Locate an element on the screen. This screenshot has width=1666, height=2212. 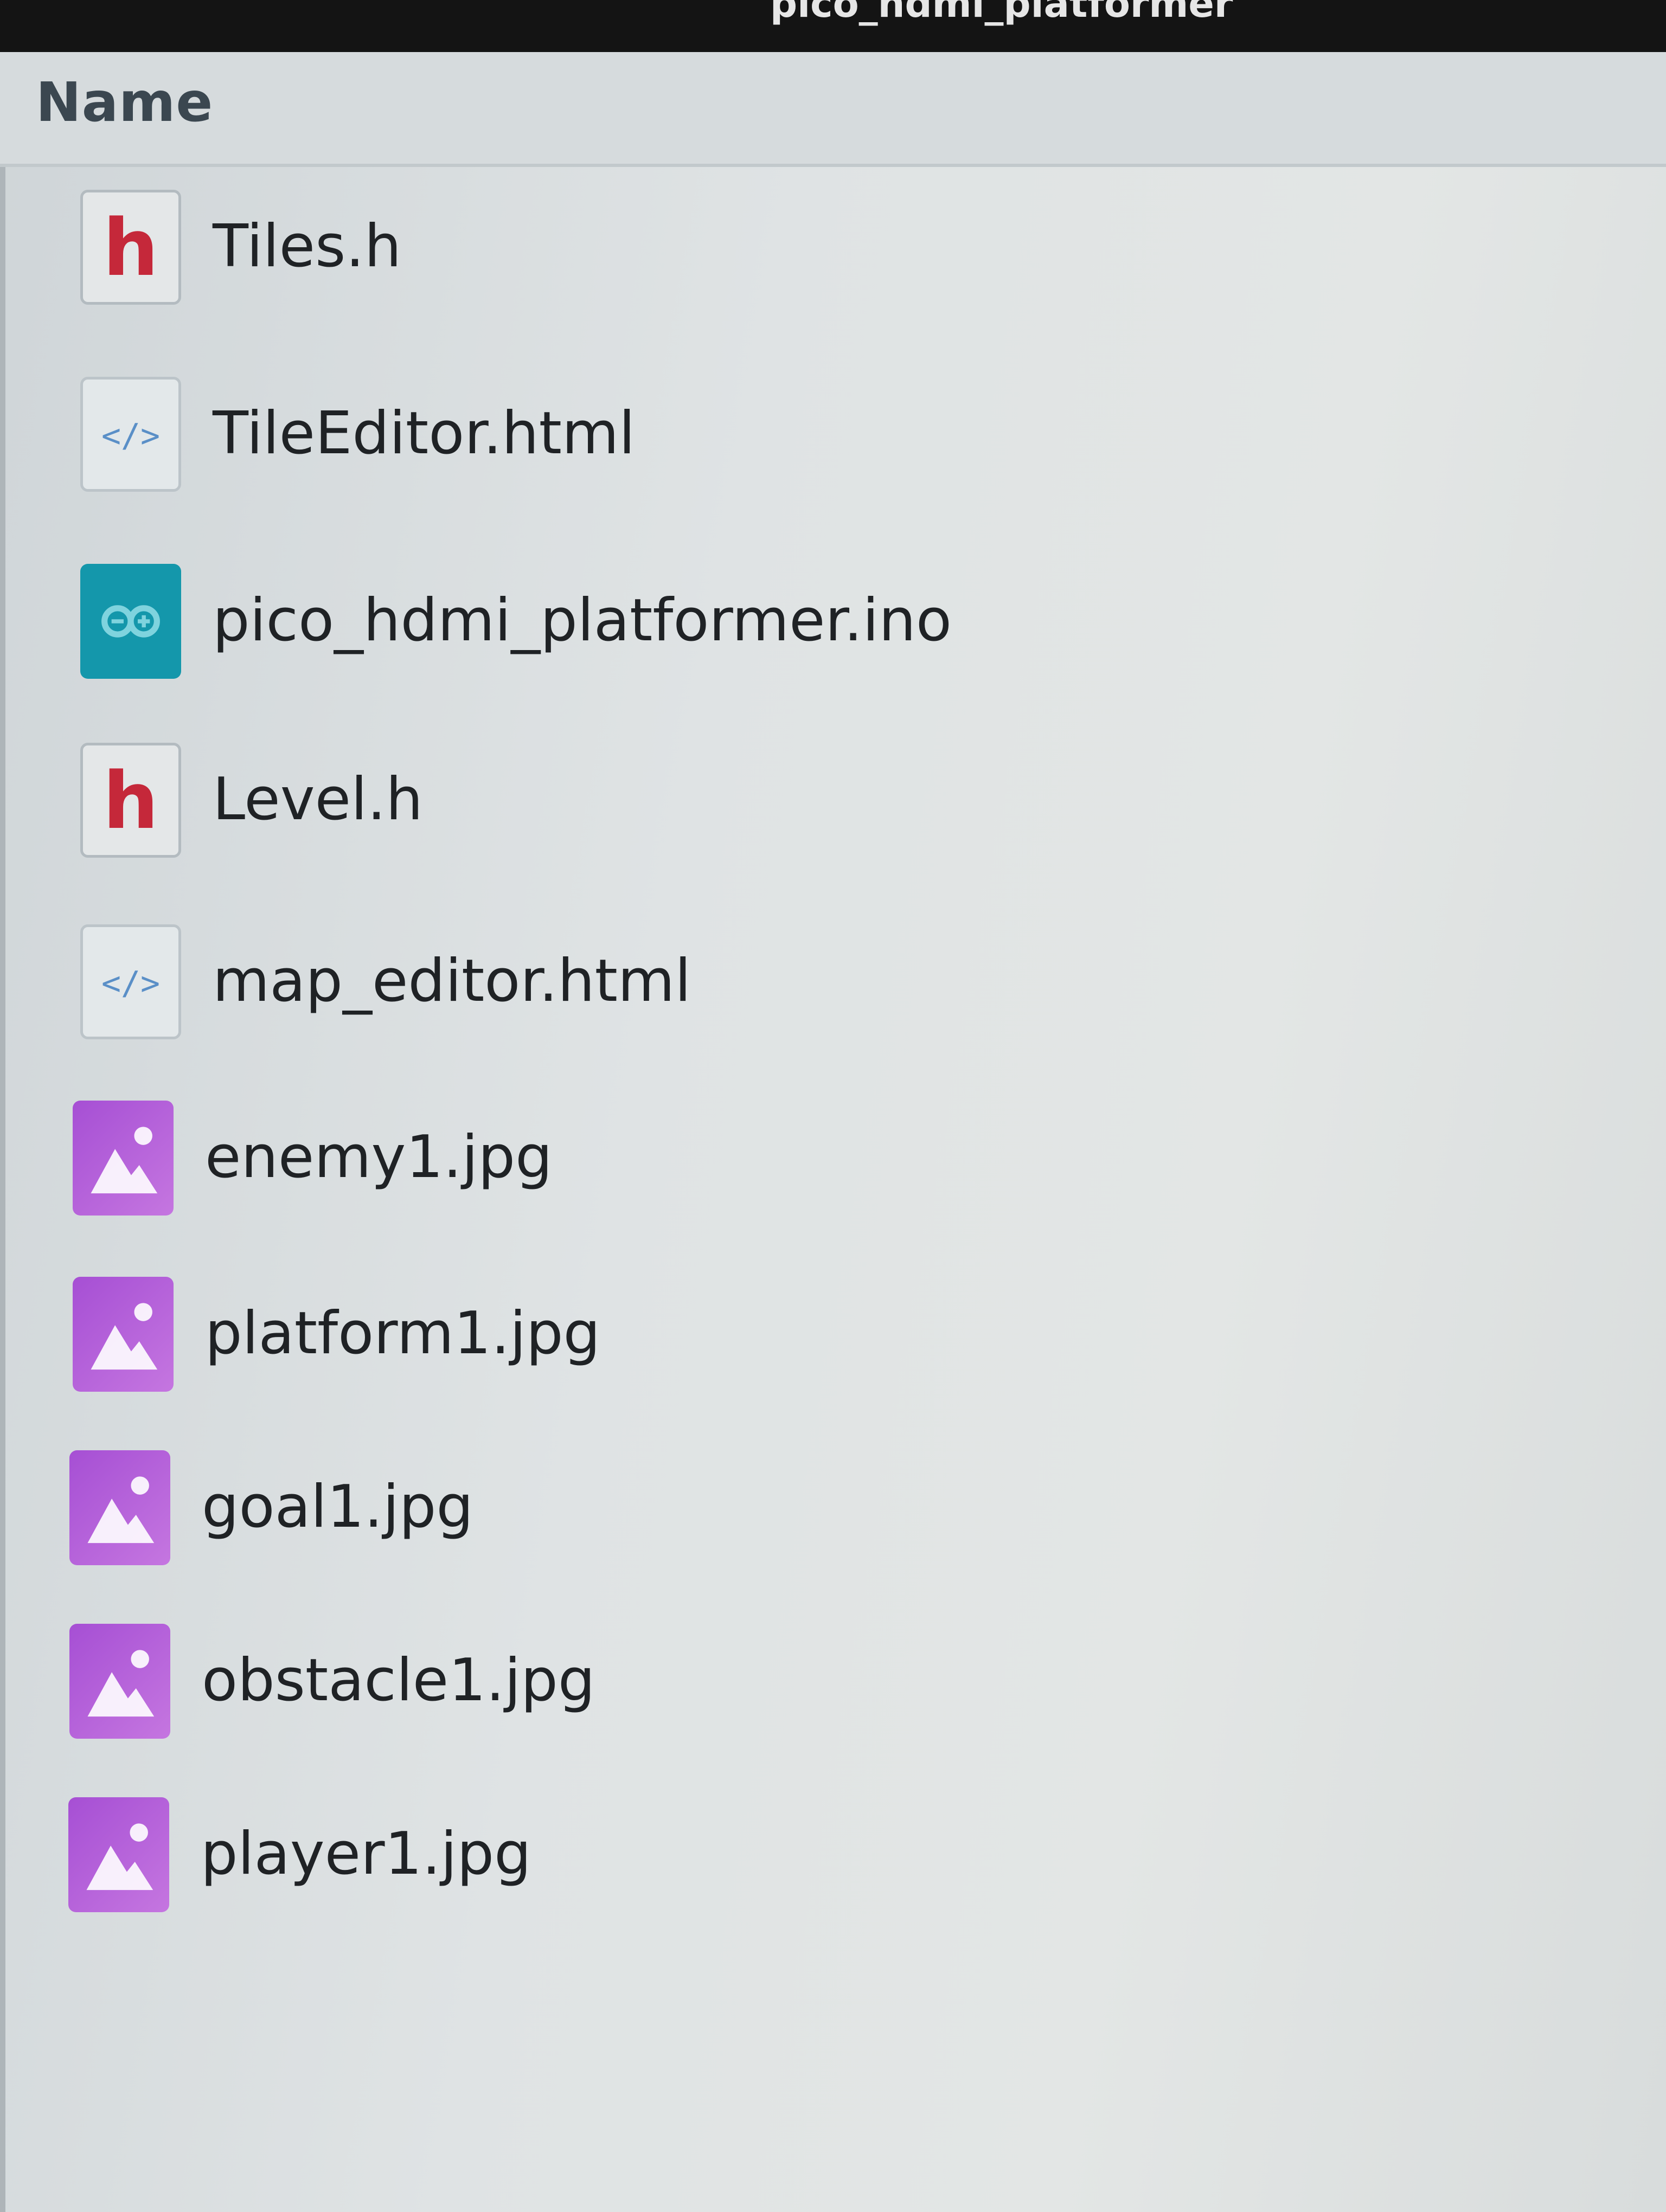
file-row: pico_hdmi_platformer.ino is located at coordinates (833, 621).